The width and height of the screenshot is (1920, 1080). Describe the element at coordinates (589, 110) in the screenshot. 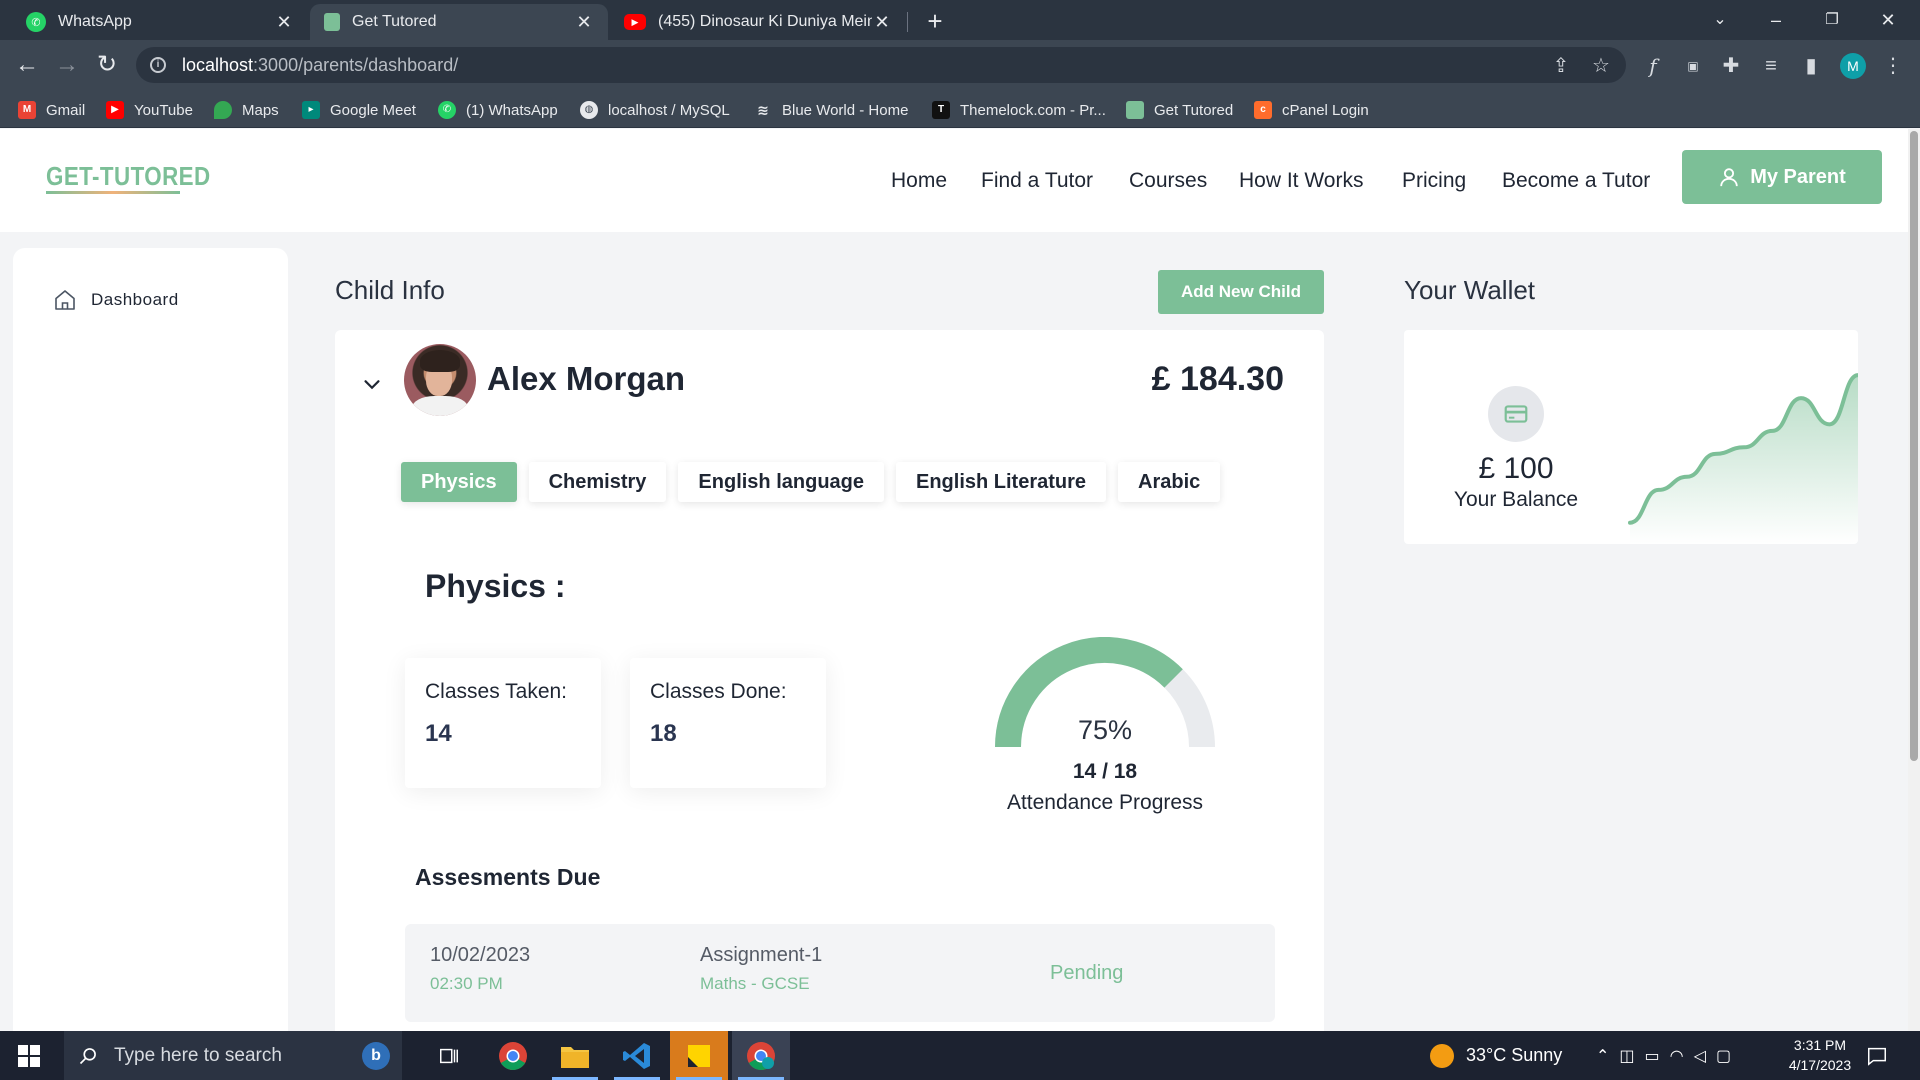

I see `globe-icon: ◍` at that location.